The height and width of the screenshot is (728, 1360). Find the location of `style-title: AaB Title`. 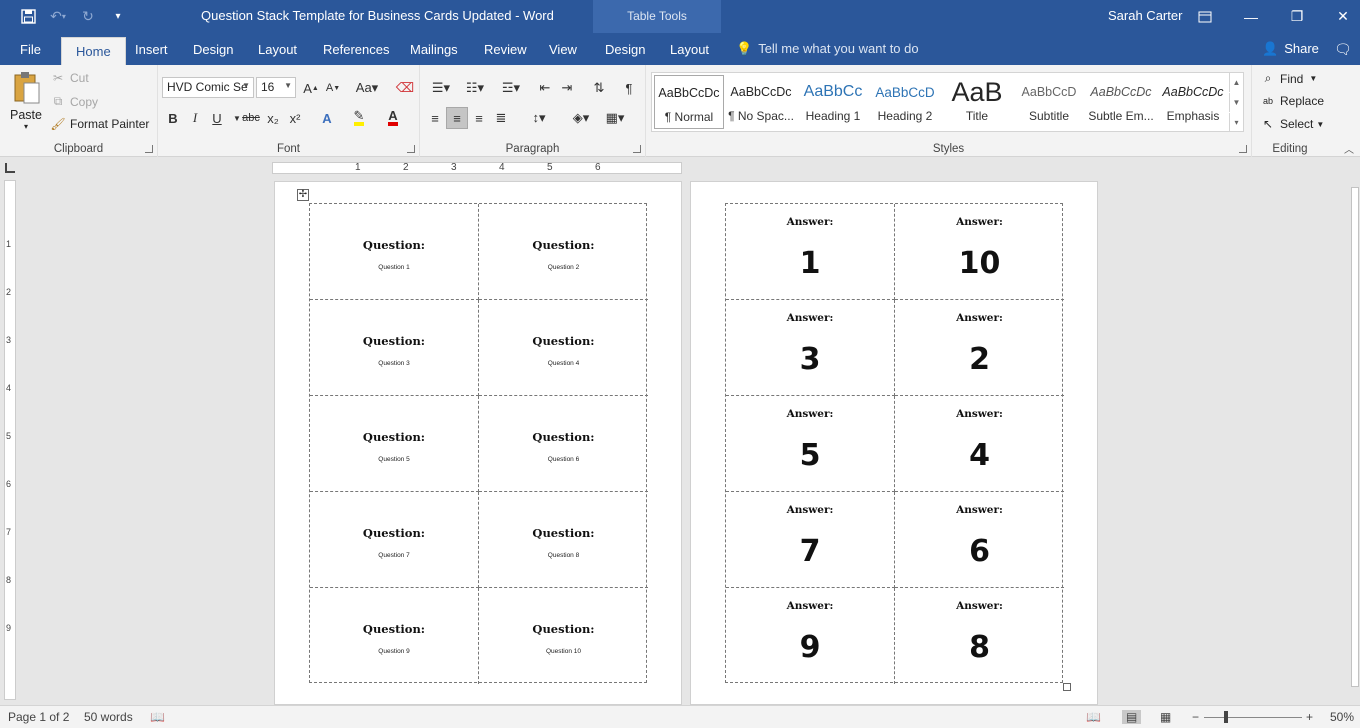

style-title: AaB Title is located at coordinates (977, 102).